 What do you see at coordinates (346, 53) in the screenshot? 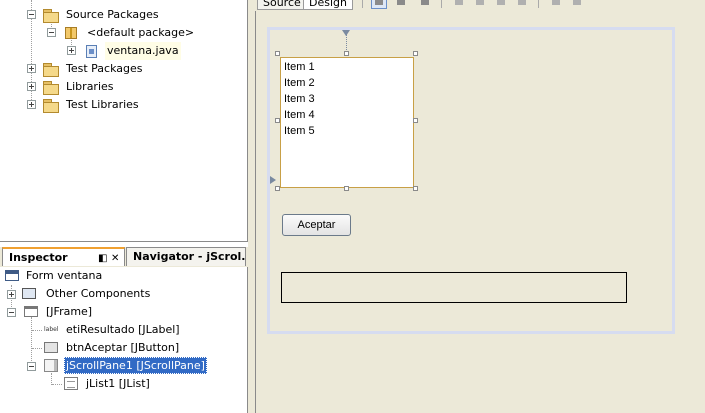
I see `resize-handle-top` at bounding box center [346, 53].